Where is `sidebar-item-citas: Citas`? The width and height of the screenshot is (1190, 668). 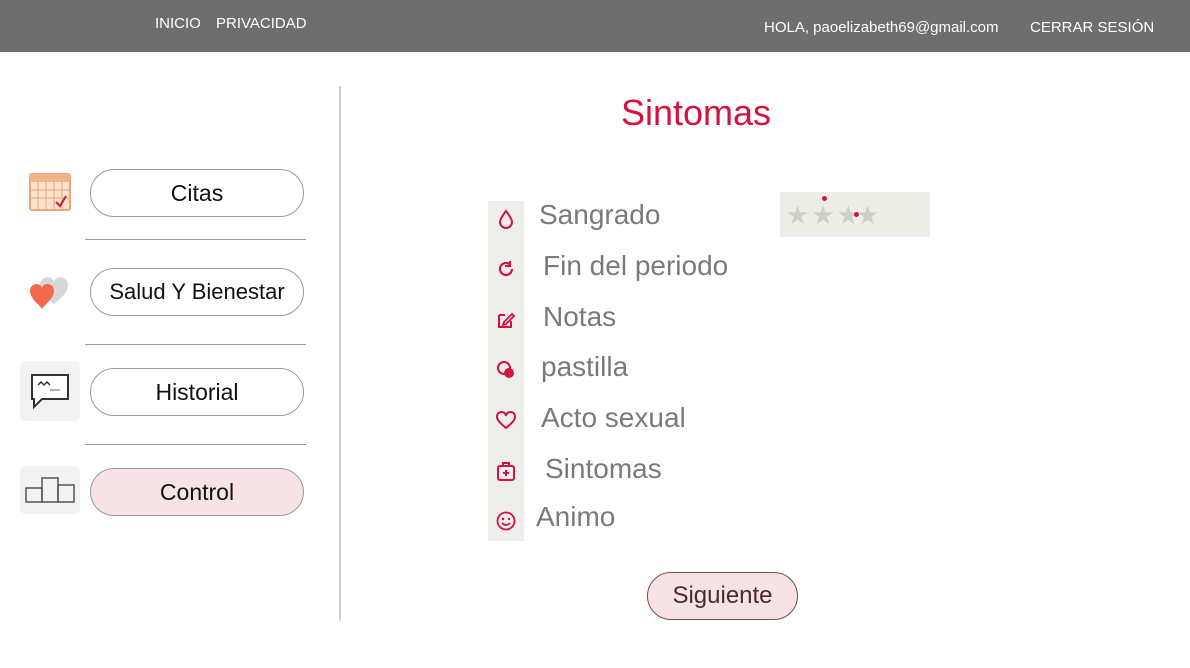
sidebar-item-citas: Citas is located at coordinates (197, 193).